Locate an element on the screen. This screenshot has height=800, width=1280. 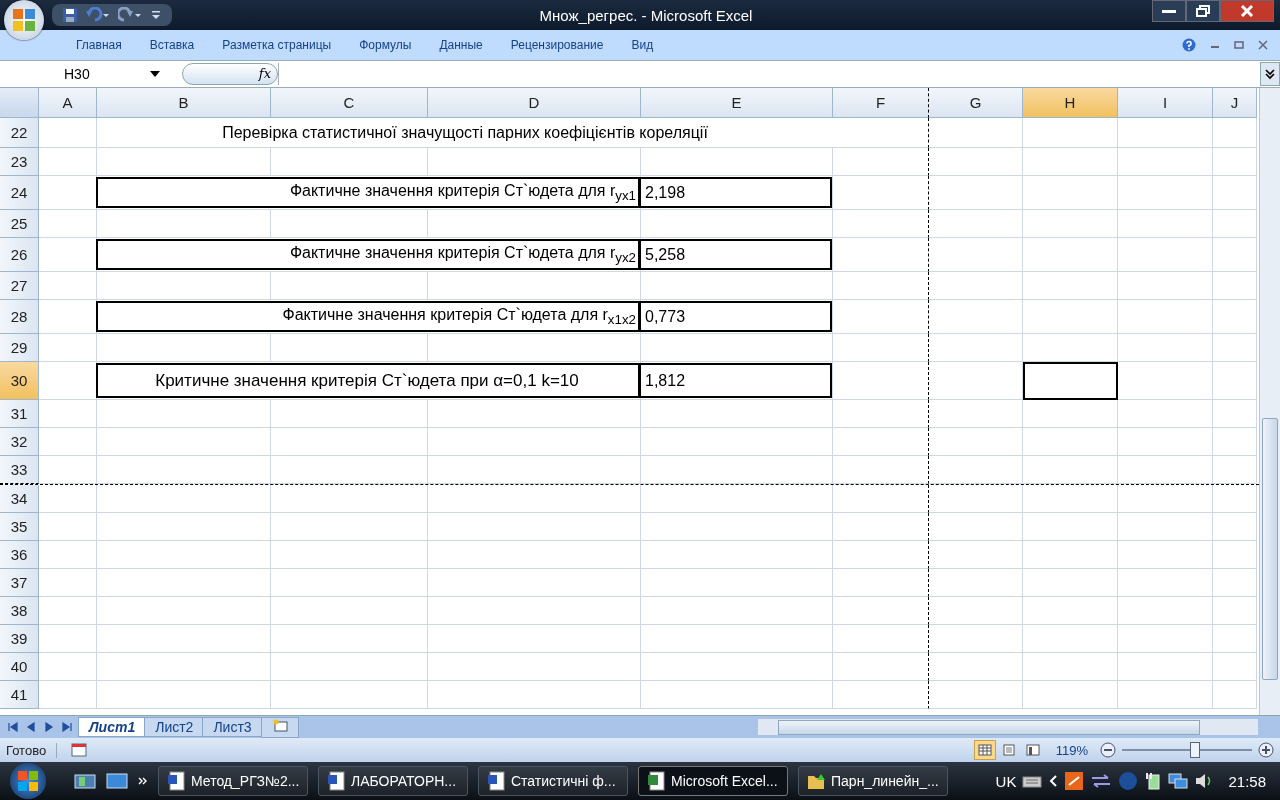
ribbon-tab: Вид is located at coordinates (642, 45).